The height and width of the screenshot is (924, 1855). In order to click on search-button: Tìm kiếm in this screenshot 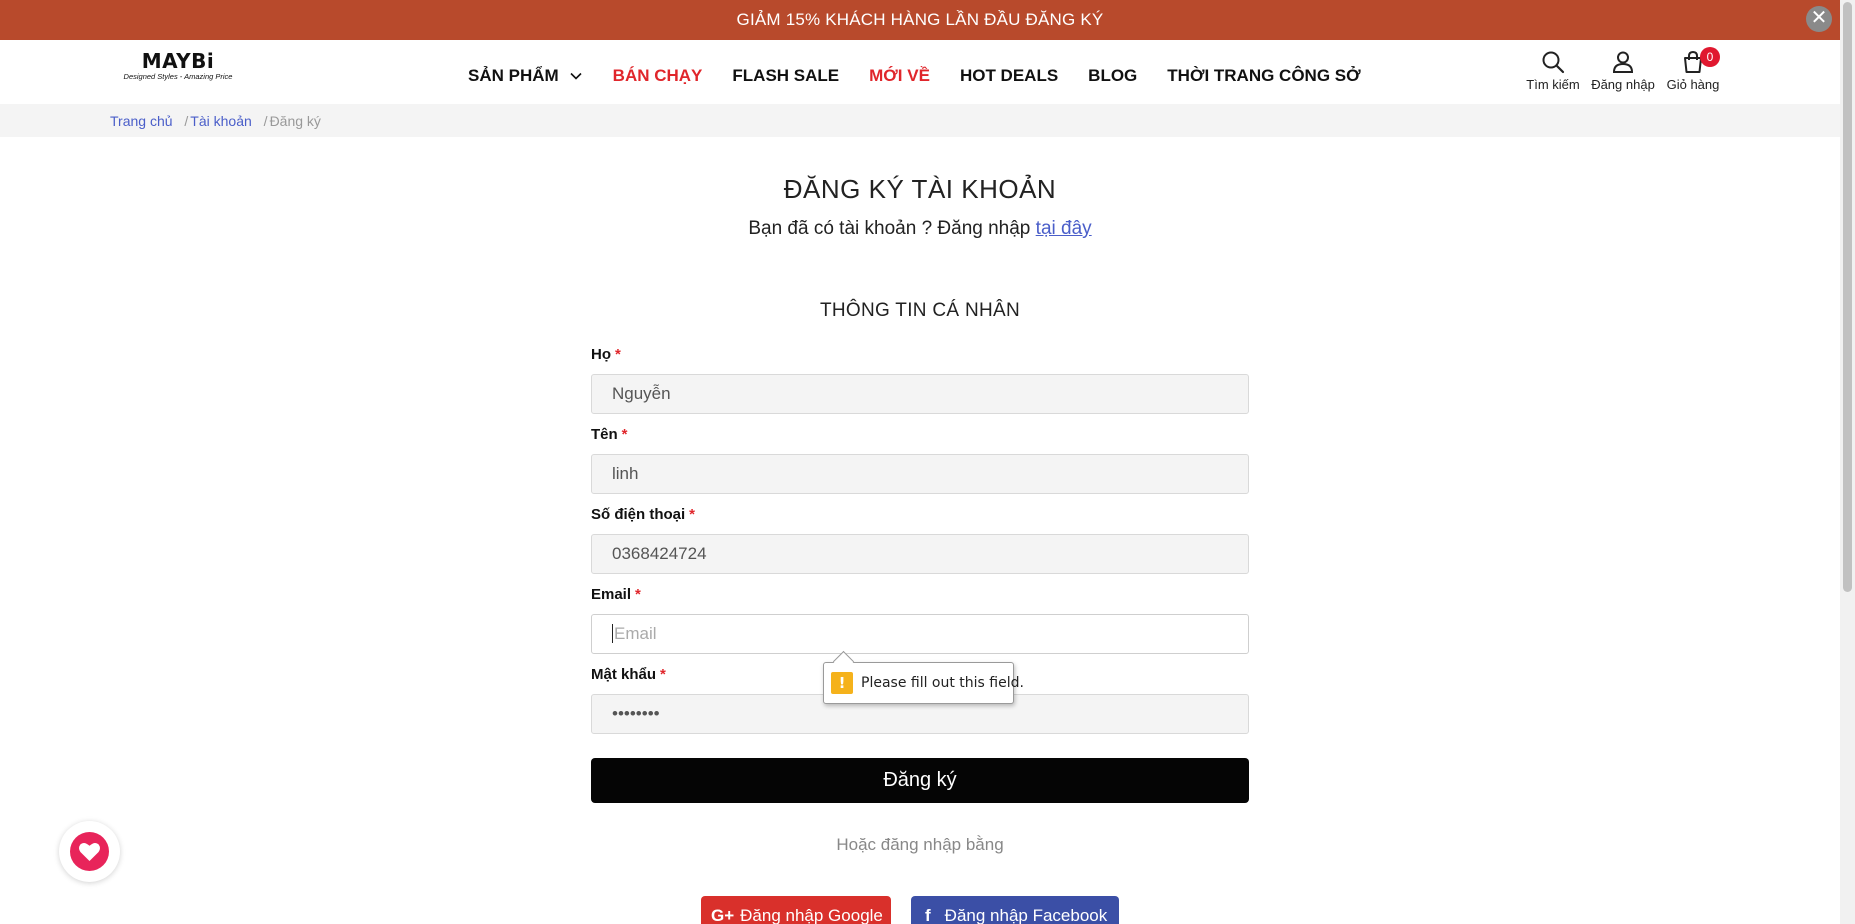, I will do `click(1553, 70)`.